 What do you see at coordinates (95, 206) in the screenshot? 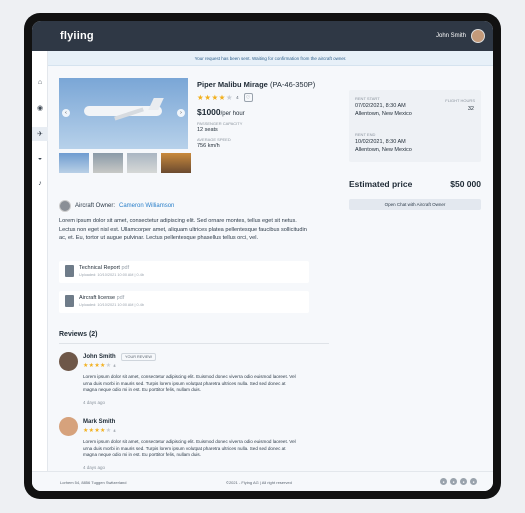
I see `owner-label: Aircraft Owner:` at bounding box center [95, 206].